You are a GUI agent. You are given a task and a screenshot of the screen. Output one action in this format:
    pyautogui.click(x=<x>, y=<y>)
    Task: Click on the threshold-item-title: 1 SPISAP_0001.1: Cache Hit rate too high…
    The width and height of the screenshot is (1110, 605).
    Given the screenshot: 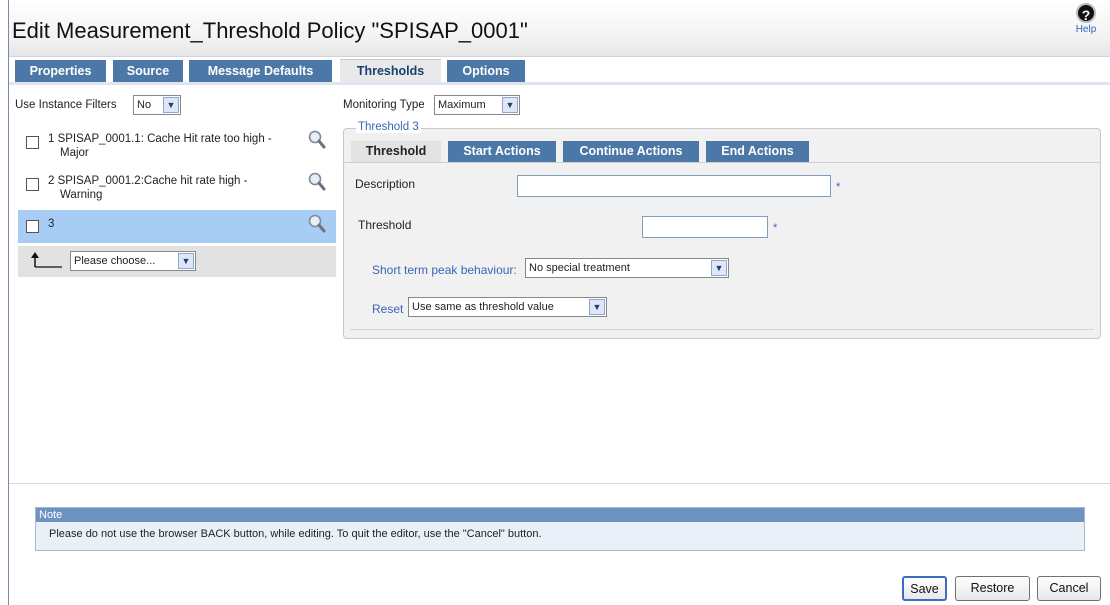 What is the action you would take?
    pyautogui.click(x=160, y=139)
    